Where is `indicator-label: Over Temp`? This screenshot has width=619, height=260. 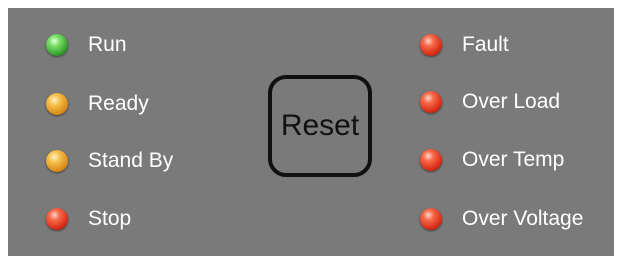
indicator-label: Over Temp is located at coordinates (513, 159).